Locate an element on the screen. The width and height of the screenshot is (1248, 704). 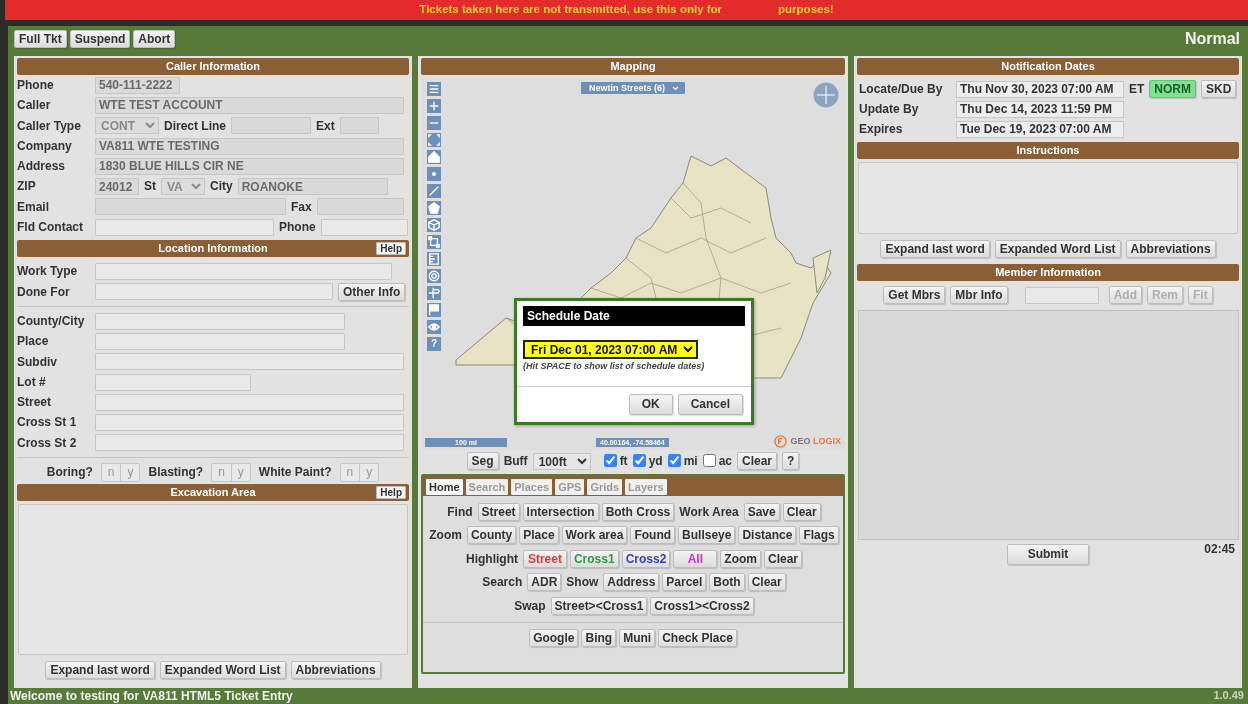
date-field: Tue Dec 19, 2023 07:00 AM is located at coordinates (1040, 129).